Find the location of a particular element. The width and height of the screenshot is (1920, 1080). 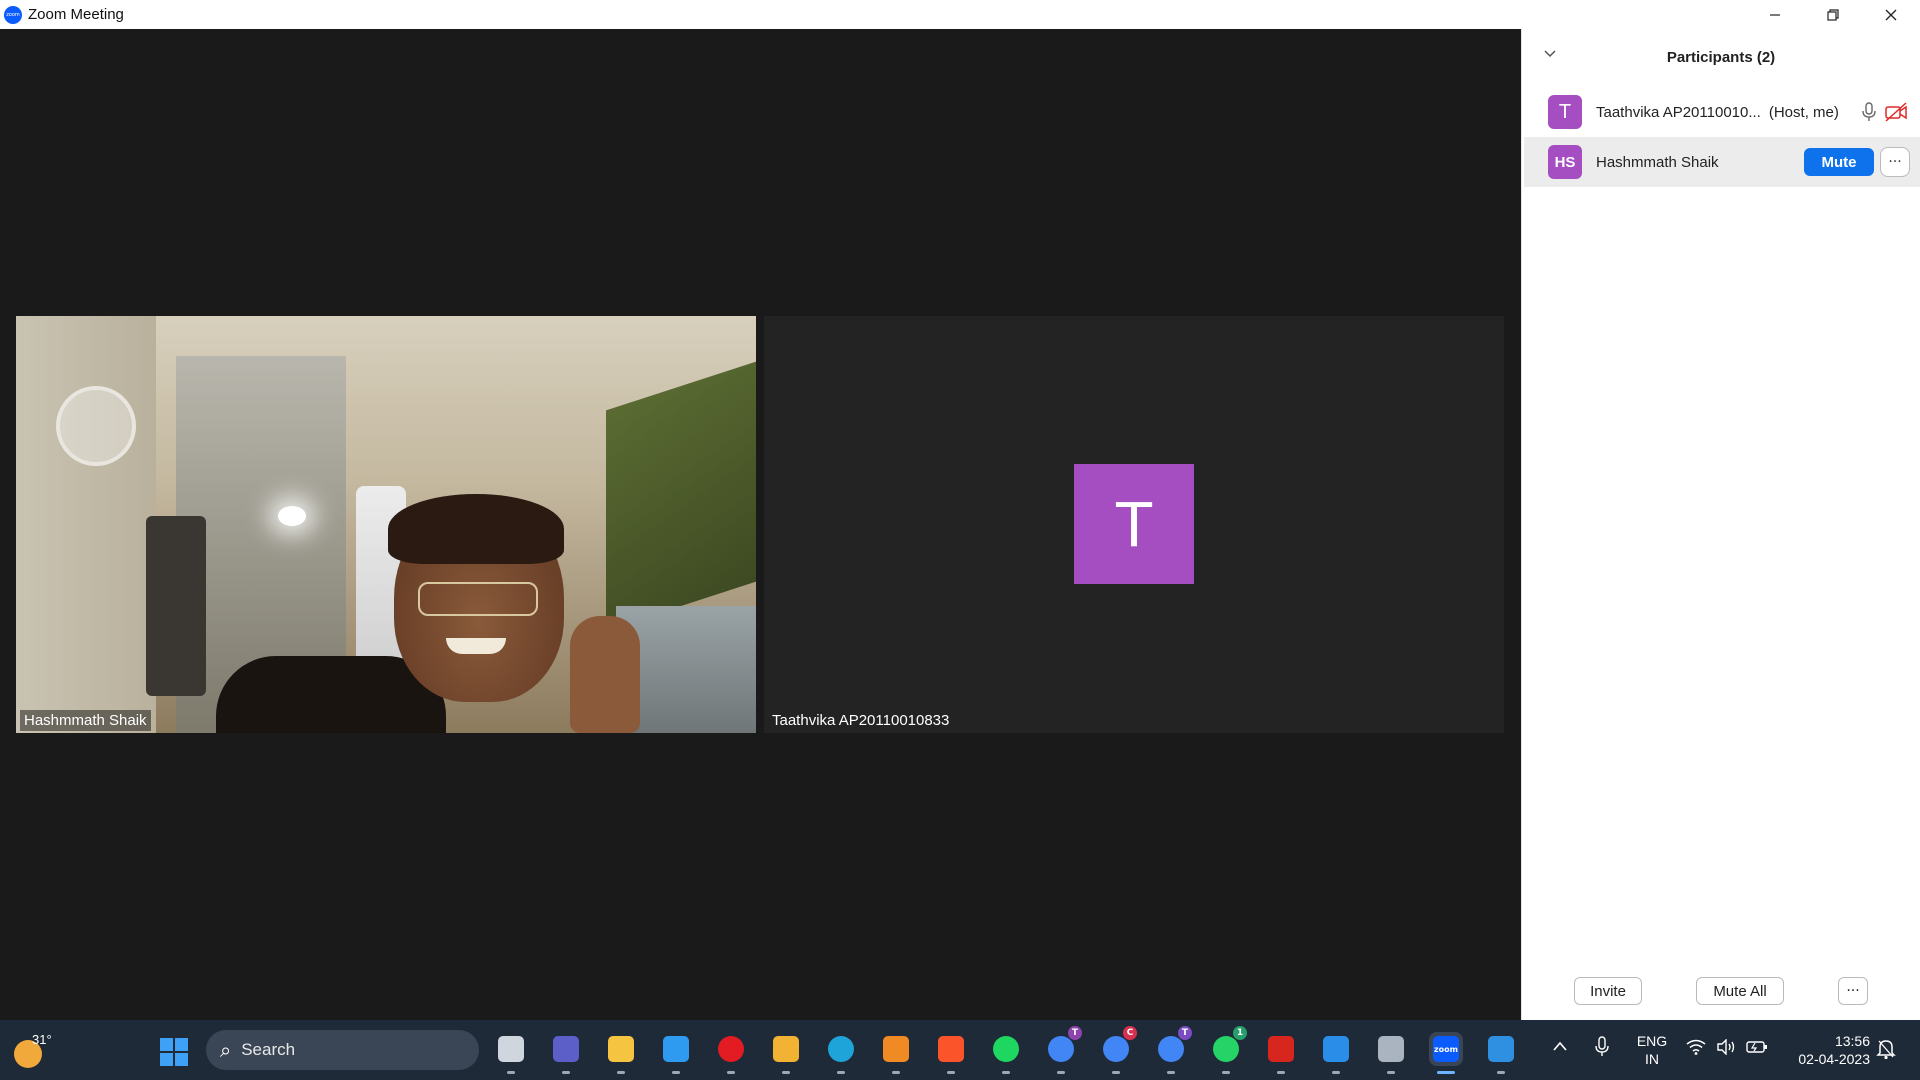

taskbar-search: ⌕ Search is located at coordinates (342, 1050).